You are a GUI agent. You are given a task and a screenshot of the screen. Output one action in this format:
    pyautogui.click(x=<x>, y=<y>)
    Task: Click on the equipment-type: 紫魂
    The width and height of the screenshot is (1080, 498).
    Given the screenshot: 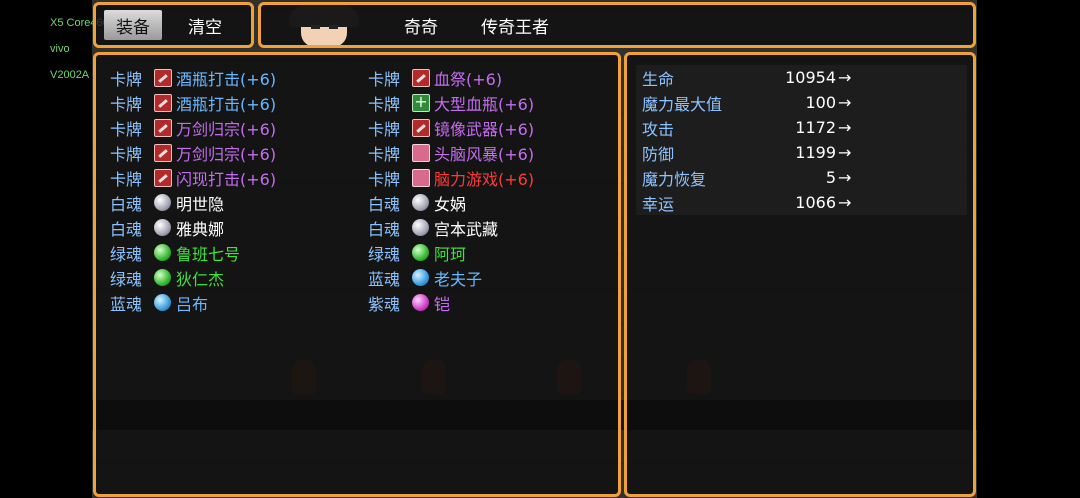 What is the action you would take?
    pyautogui.click(x=384, y=304)
    